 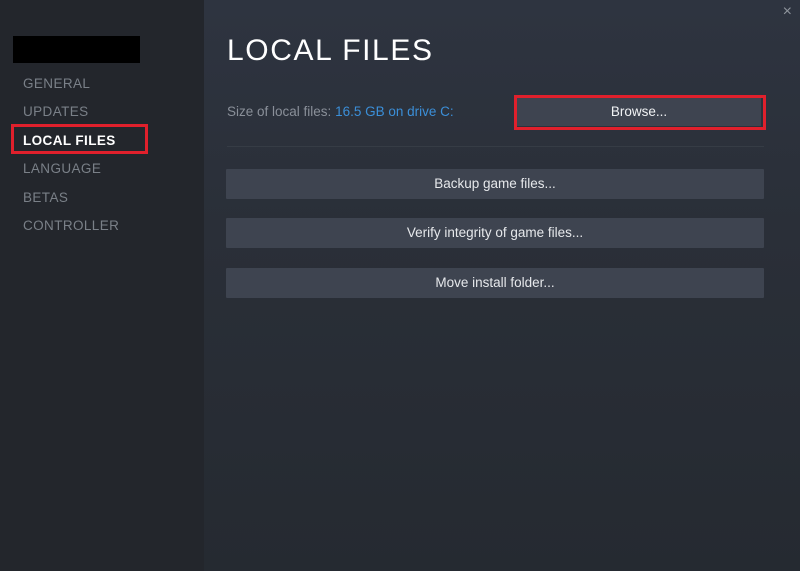 What do you see at coordinates (787, 12) in the screenshot?
I see `close-icon: ×` at bounding box center [787, 12].